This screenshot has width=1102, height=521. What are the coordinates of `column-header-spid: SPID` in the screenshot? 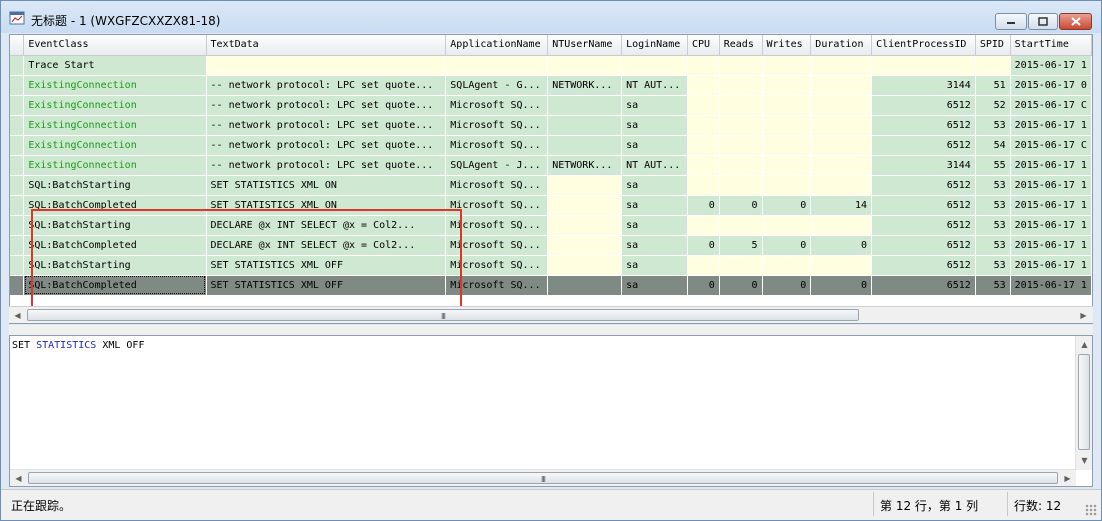 It's located at (993, 45).